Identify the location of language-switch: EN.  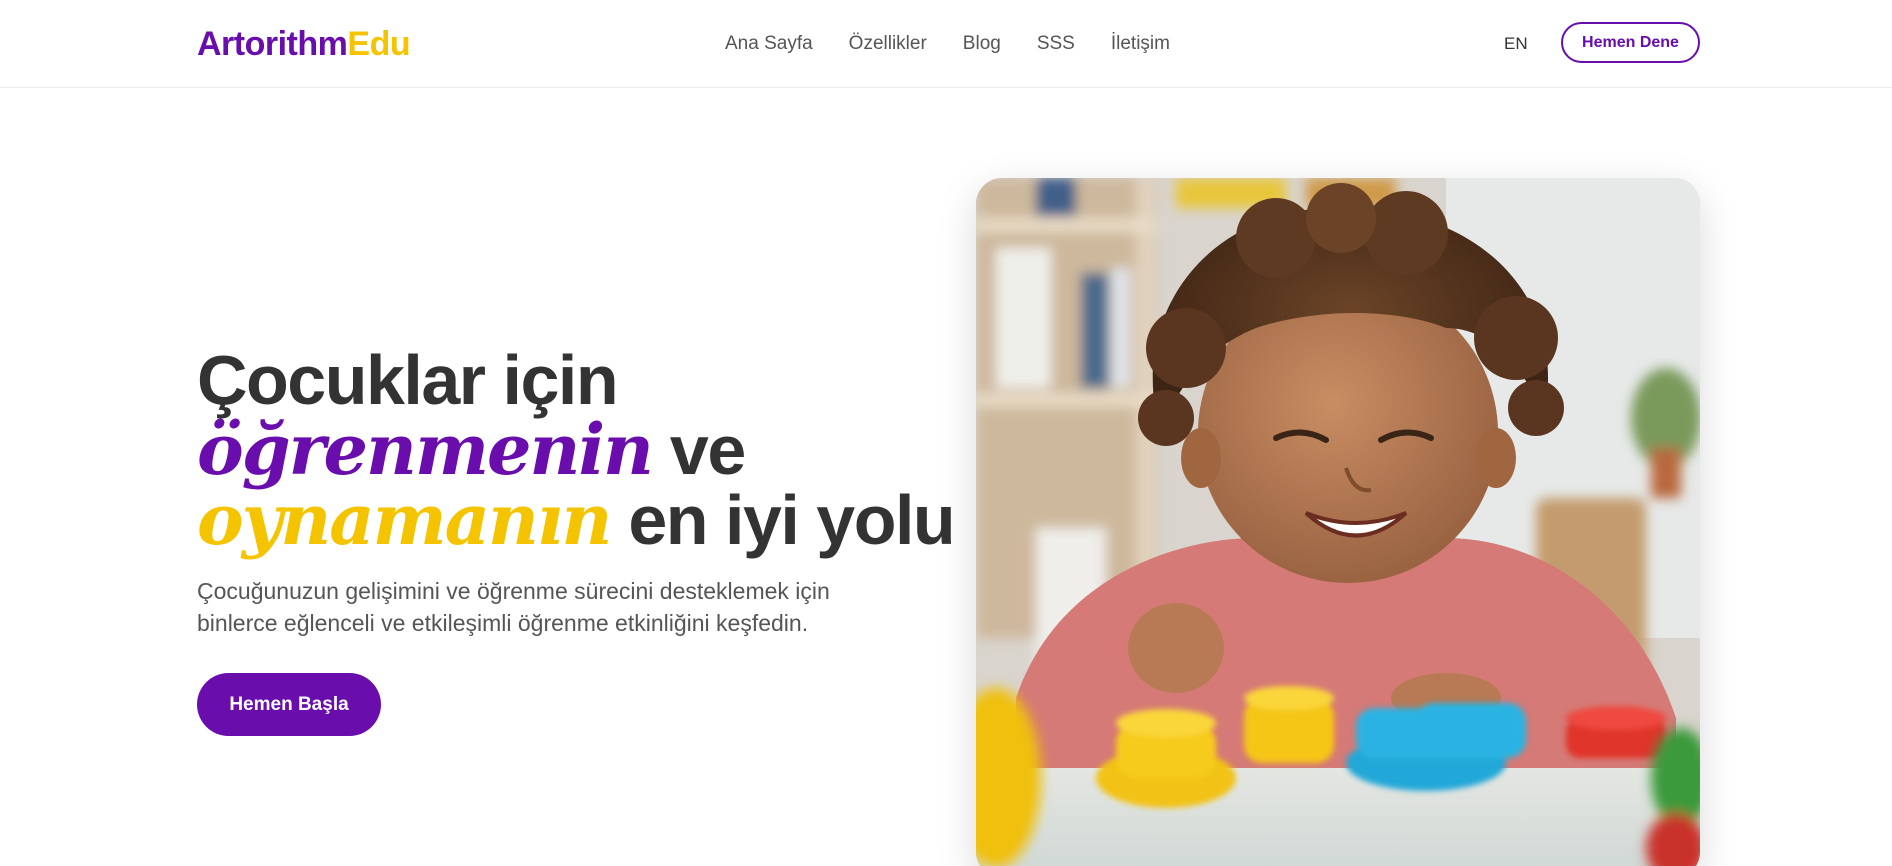
(1516, 44).